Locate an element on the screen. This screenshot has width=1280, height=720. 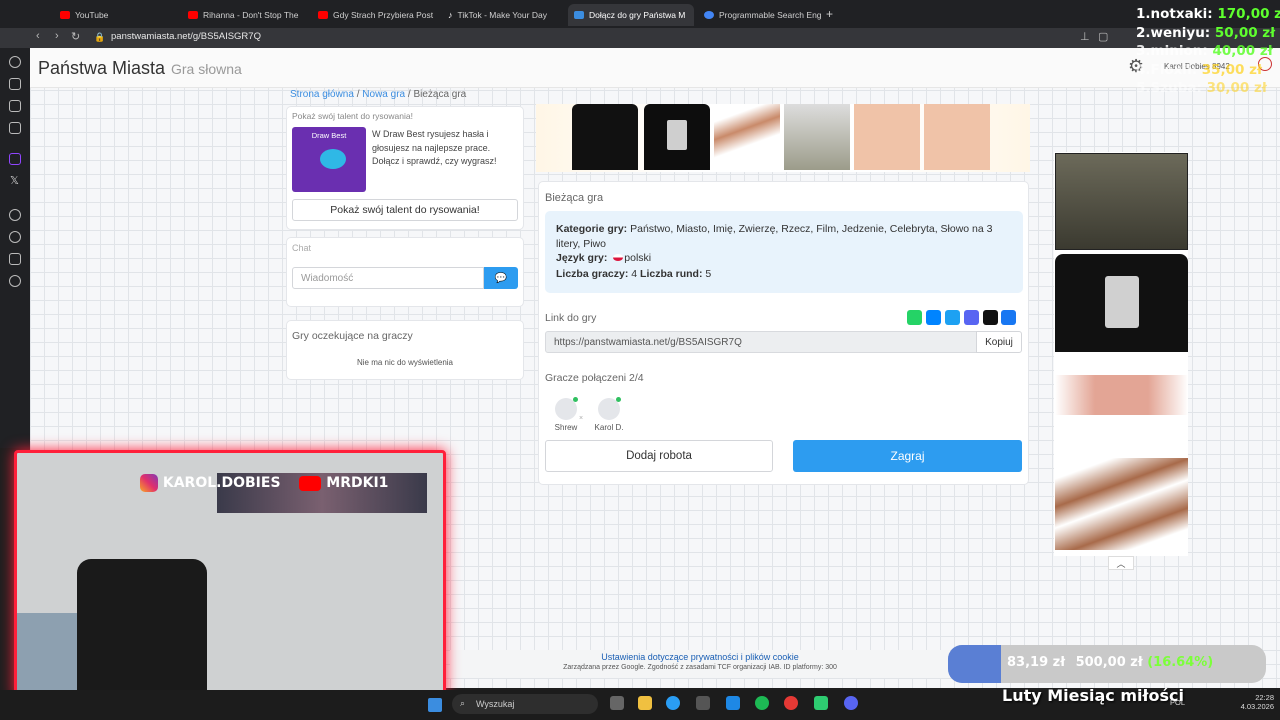
tab-rihanna: Rihanna - Don't Stop The is located at coordinates (244, 15).